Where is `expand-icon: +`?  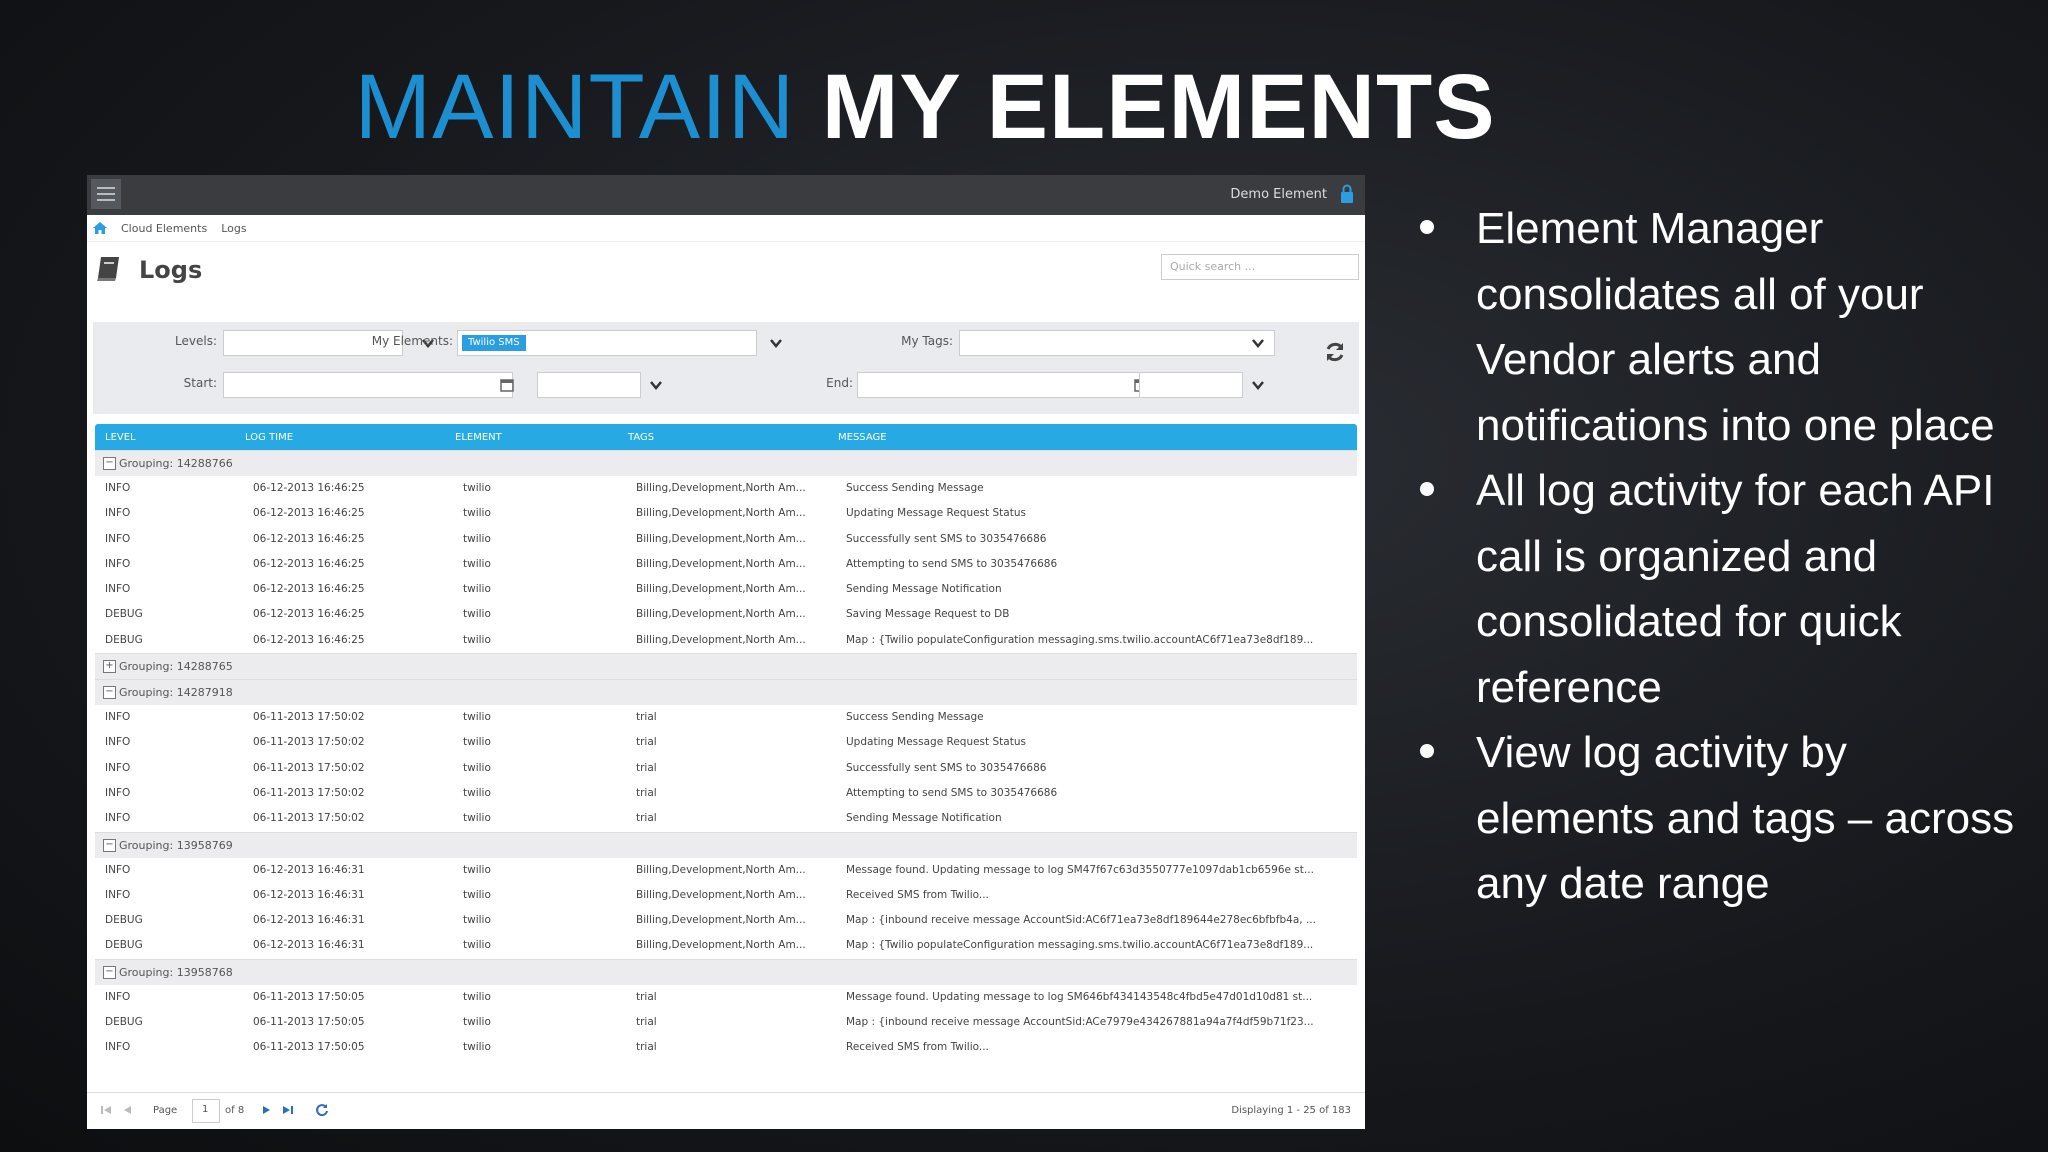
expand-icon: + is located at coordinates (109, 667).